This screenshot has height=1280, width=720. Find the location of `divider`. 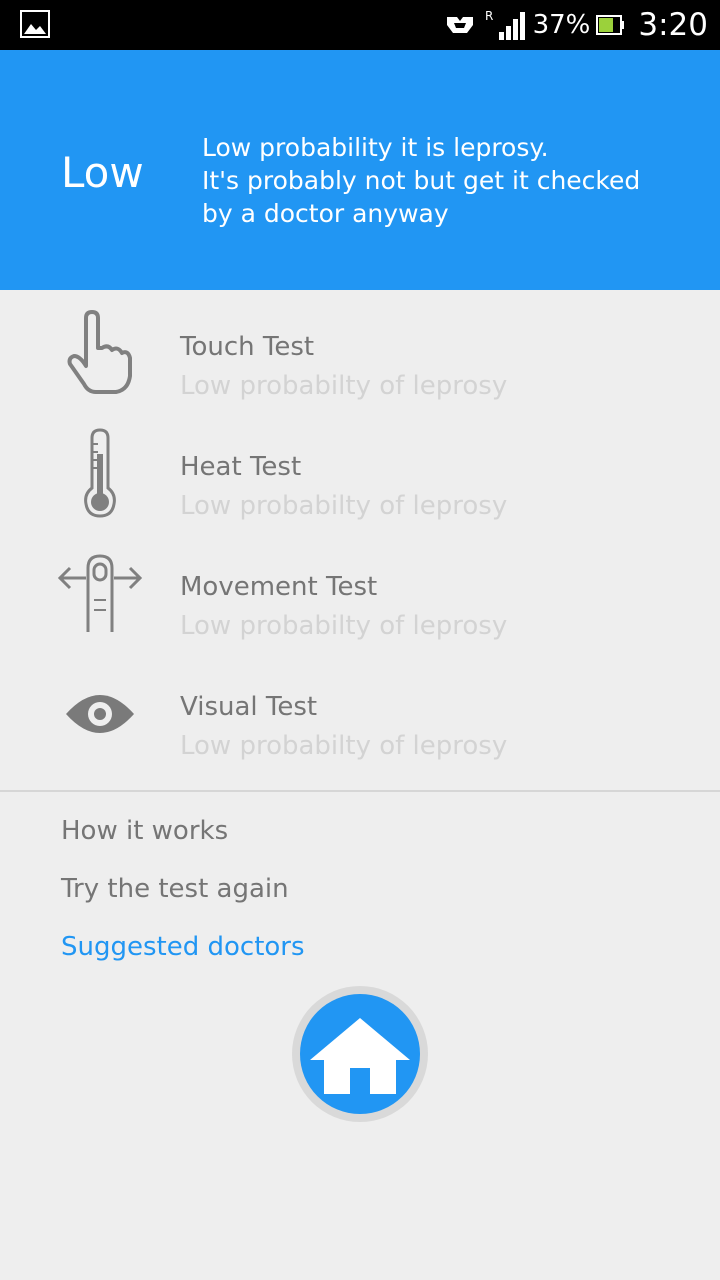

divider is located at coordinates (360, 791).